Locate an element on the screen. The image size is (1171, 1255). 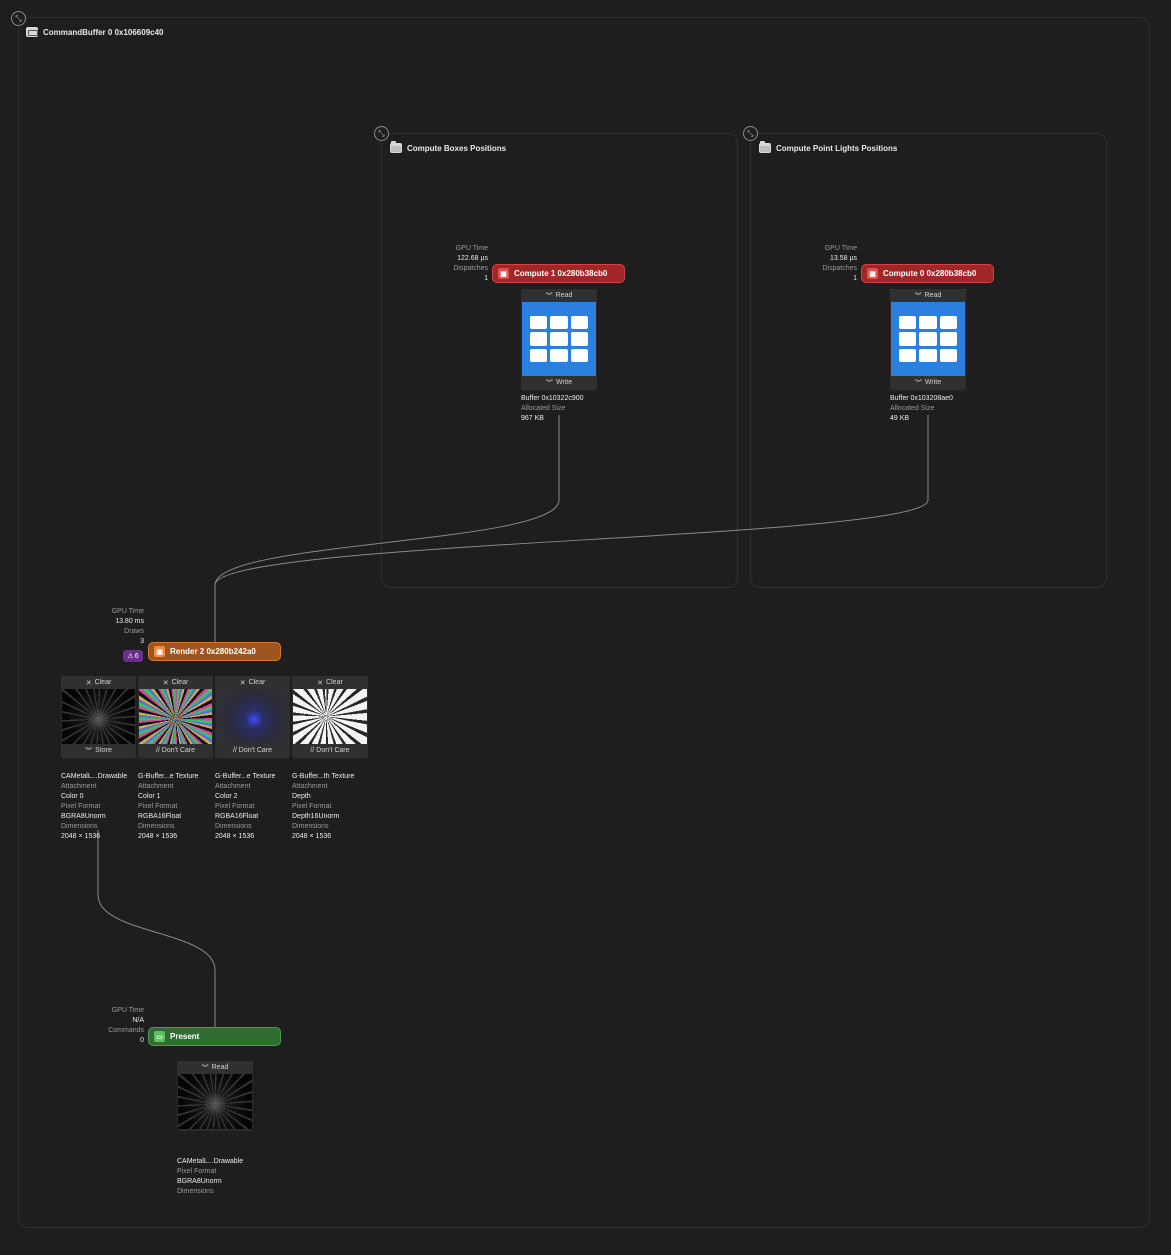
render-pass-2: ▣ Render 2 0x280b242a0 is located at coordinates (214, 651).